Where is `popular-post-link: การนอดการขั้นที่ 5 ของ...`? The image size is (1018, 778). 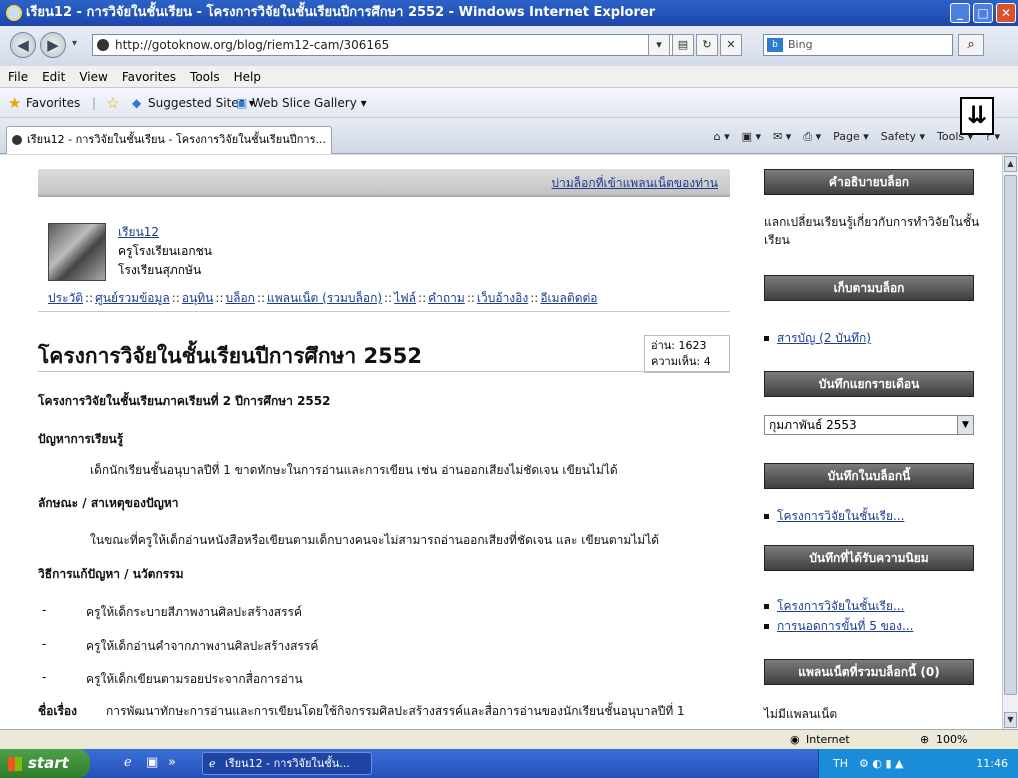
popular-post-link: การนอดการขั้นที่ 5 ของ... is located at coordinates (845, 626).